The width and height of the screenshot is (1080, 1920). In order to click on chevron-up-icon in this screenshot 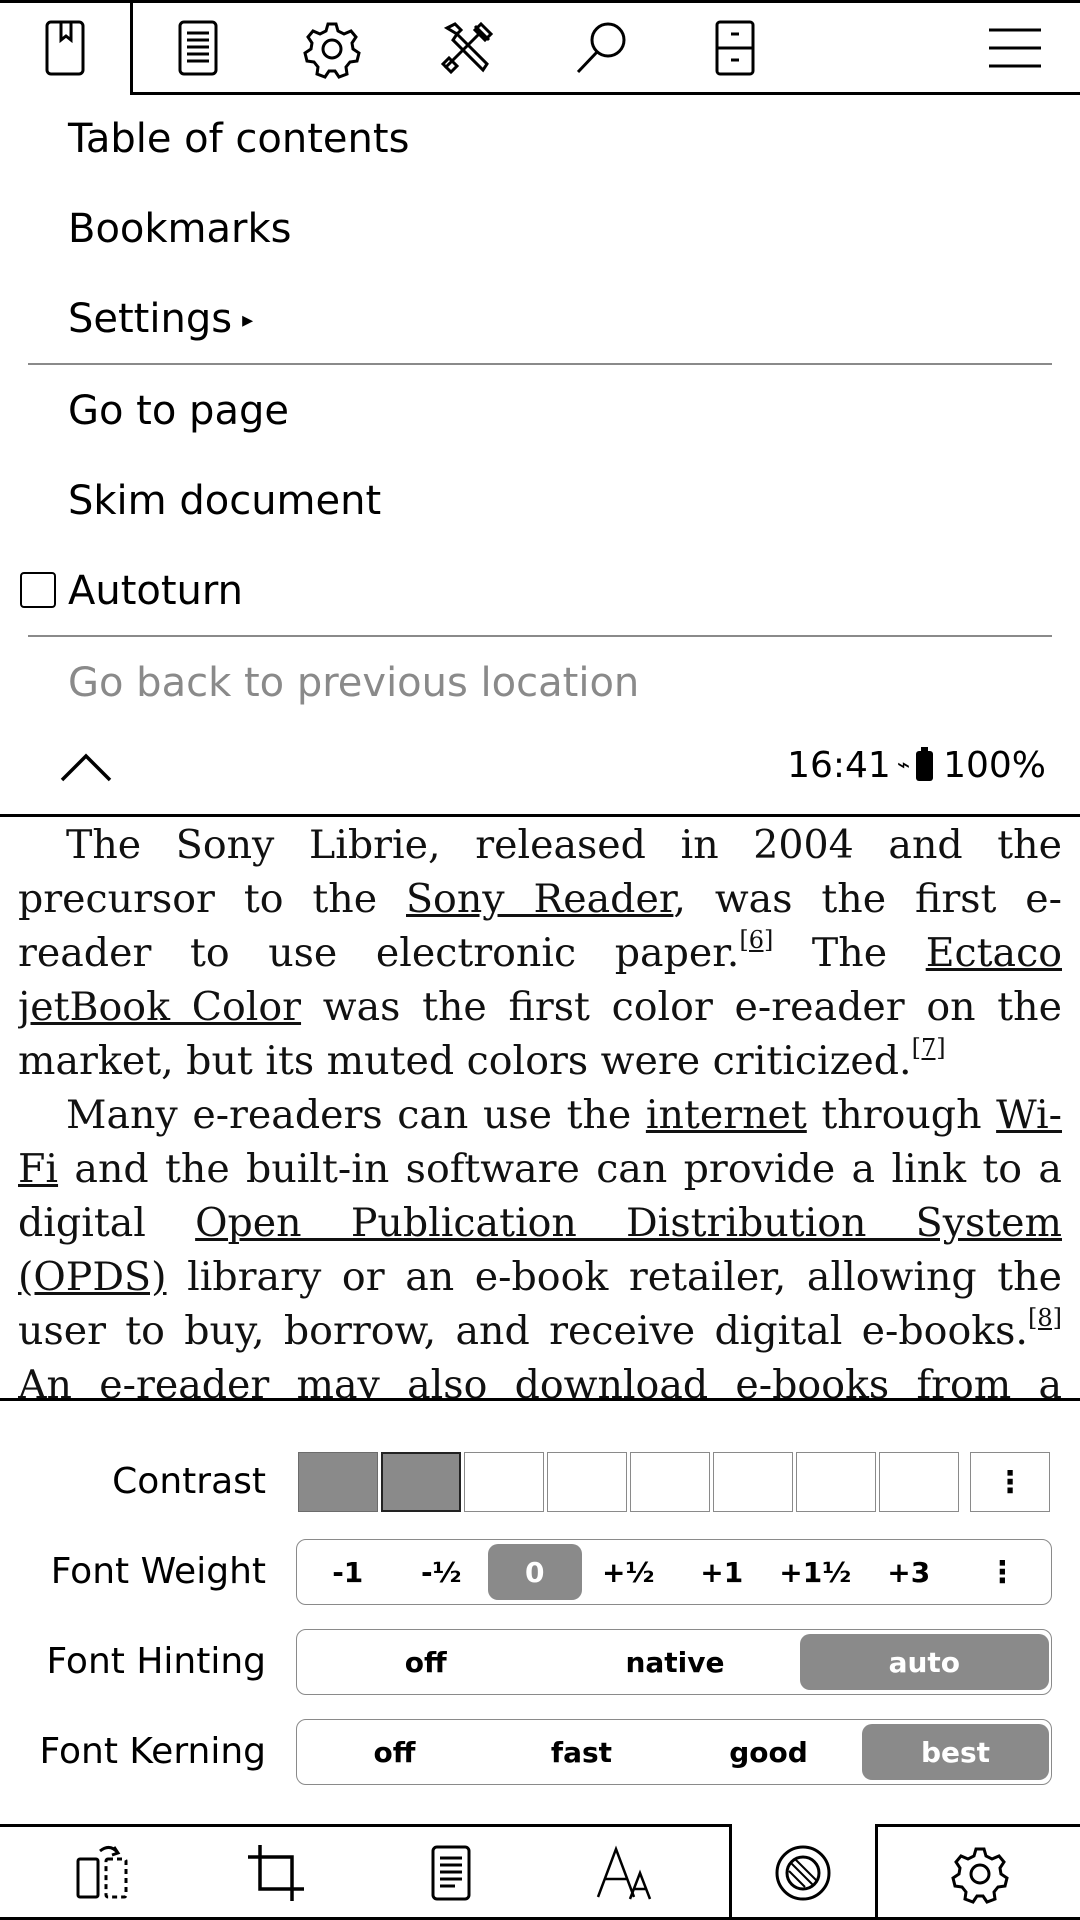, I will do `click(86, 766)`.